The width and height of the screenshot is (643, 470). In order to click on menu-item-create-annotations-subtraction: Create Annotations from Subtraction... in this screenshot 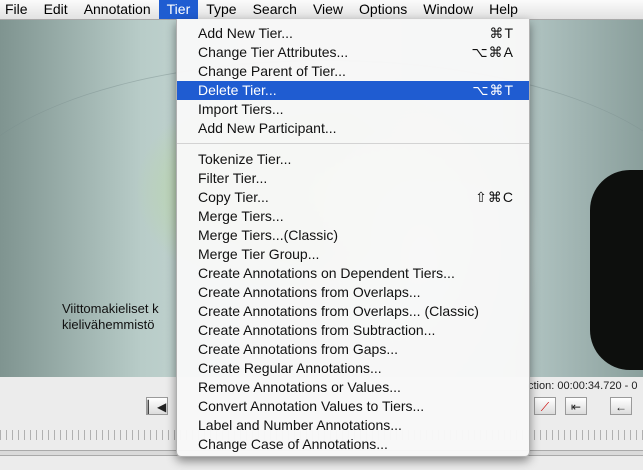, I will do `click(353, 330)`.